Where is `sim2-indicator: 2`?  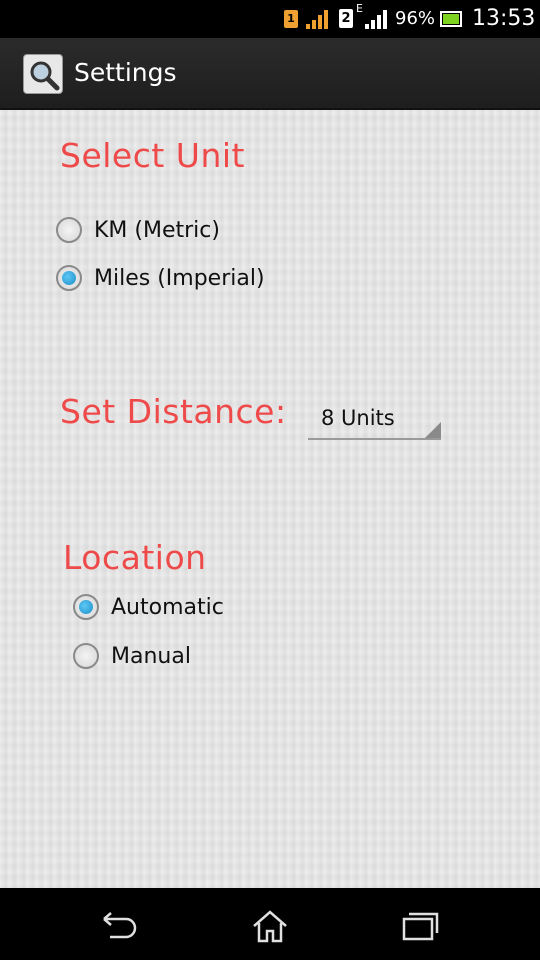
sim2-indicator: 2 is located at coordinates (346, 18).